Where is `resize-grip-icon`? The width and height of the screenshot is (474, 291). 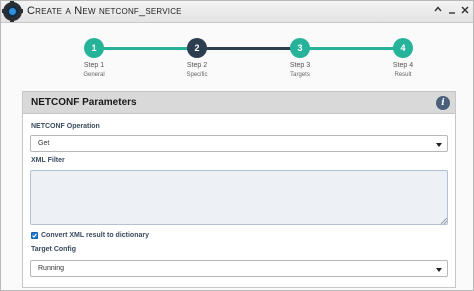 resize-grip-icon is located at coordinates (444, 221).